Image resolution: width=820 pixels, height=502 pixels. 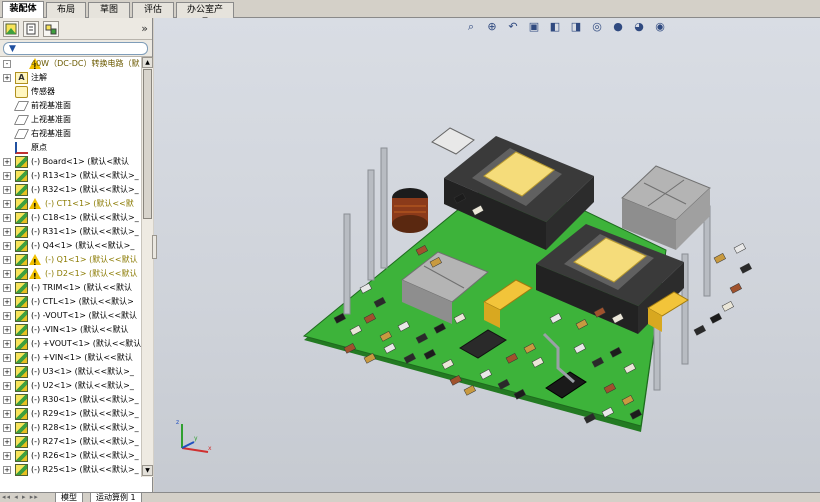 I want to click on tree-item: + (-) R31<1> (默认<<默认>_, so click(x=70, y=232).